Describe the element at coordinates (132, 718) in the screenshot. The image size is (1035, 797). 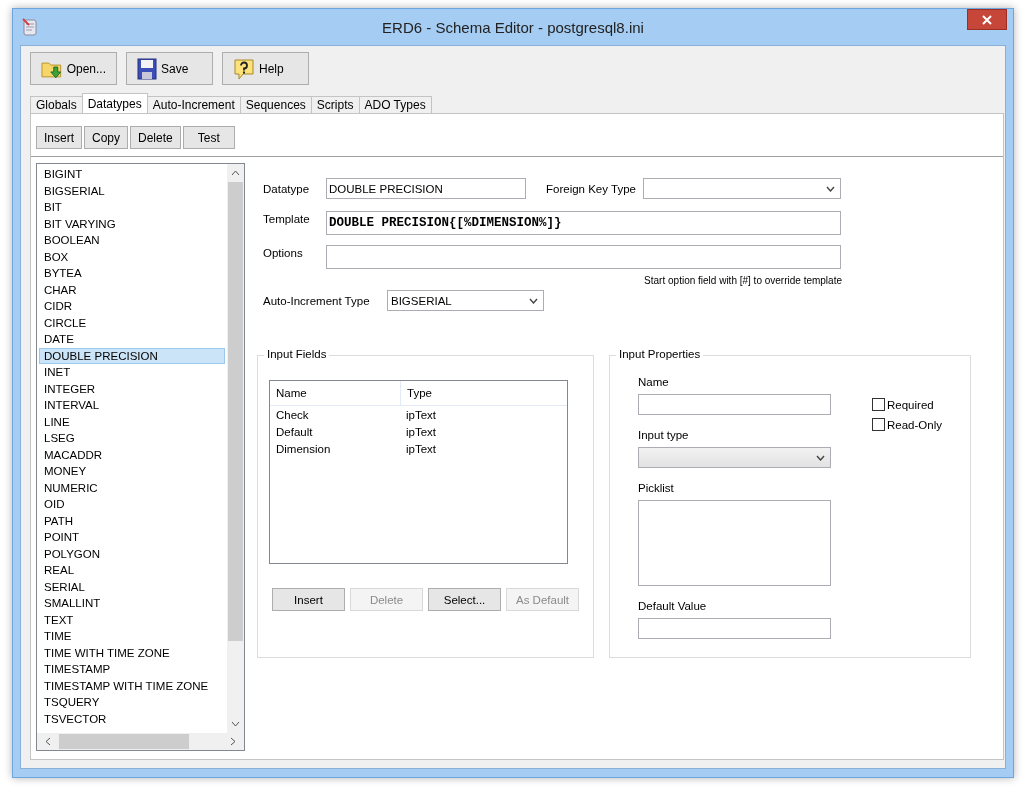
I see `list-item: TSVECTOR` at that location.